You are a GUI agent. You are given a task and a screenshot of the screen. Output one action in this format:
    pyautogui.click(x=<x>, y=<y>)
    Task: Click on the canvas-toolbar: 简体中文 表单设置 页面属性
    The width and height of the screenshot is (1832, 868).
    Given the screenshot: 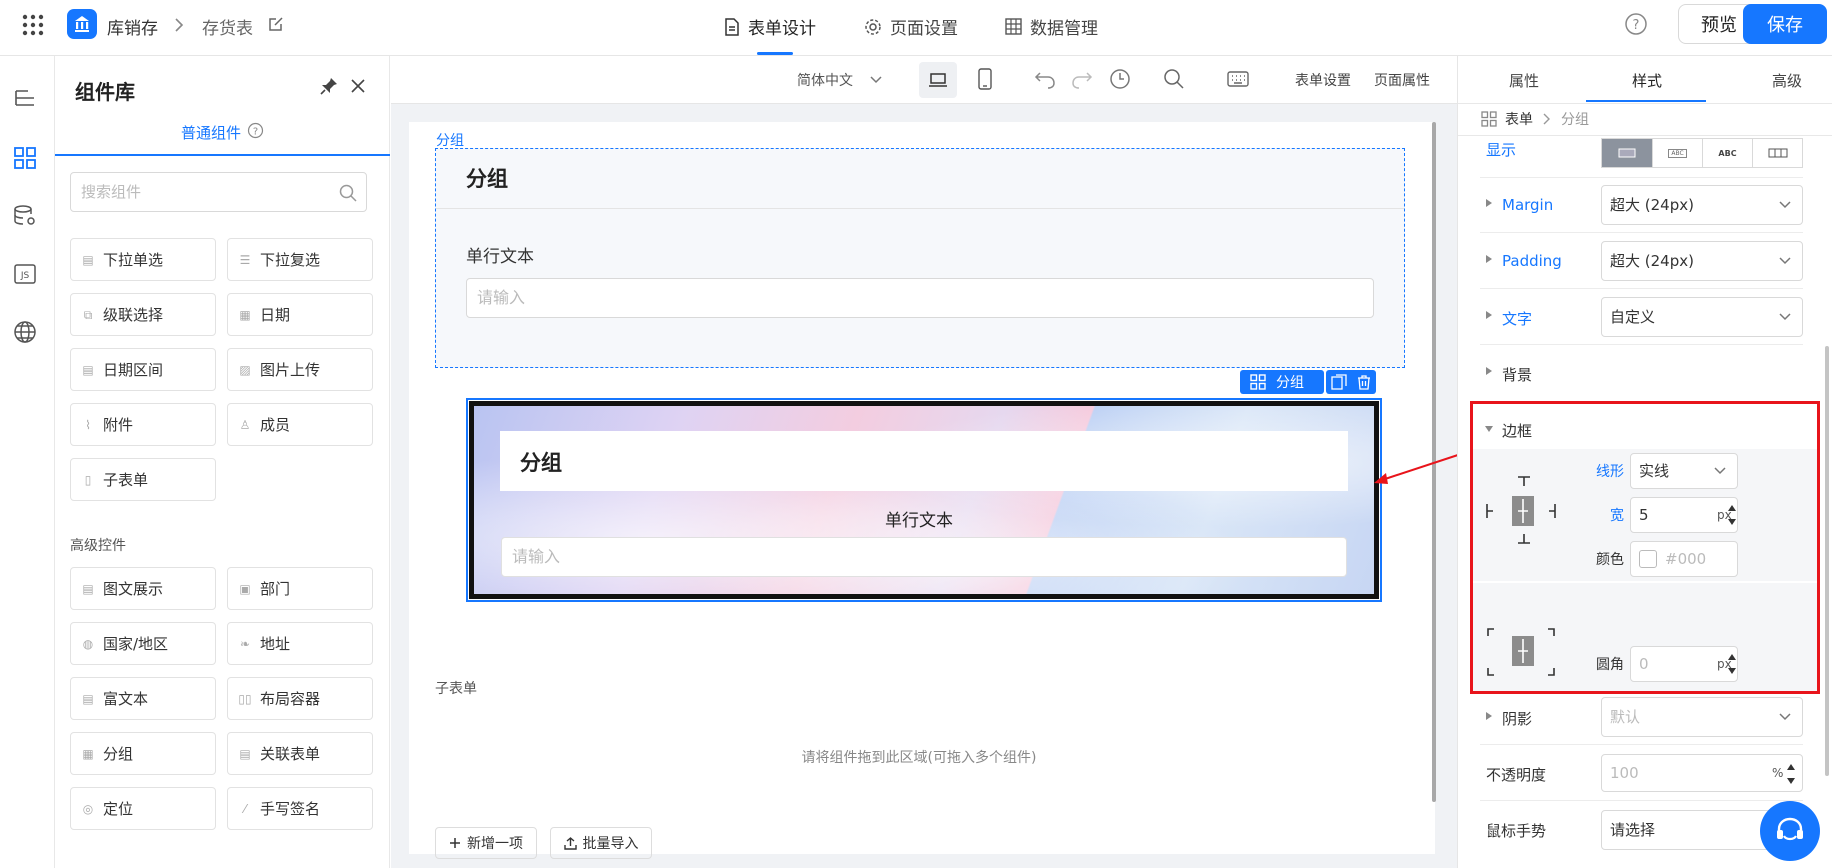 What is the action you would take?
    pyautogui.click(x=924, y=80)
    